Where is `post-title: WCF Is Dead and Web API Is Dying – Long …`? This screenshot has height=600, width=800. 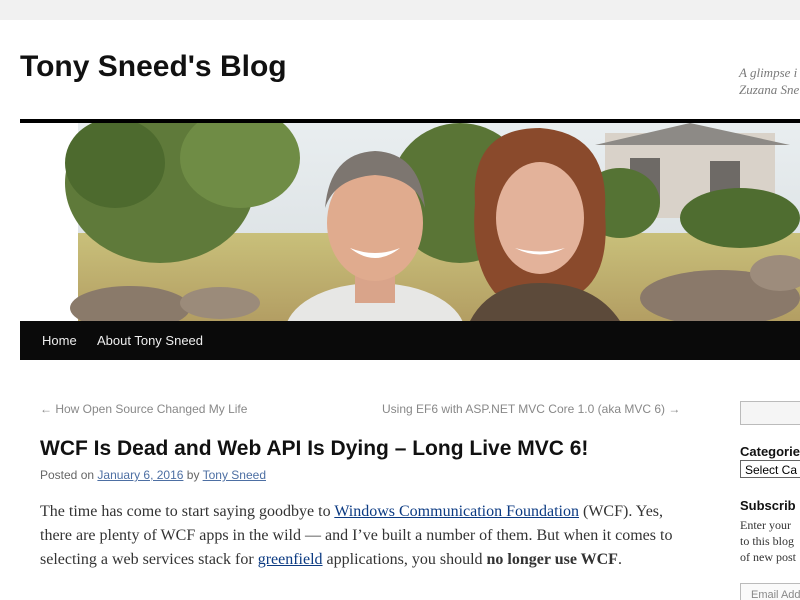
post-title: WCF Is Dead and Web API Is Dying – Long … is located at coordinates (314, 449).